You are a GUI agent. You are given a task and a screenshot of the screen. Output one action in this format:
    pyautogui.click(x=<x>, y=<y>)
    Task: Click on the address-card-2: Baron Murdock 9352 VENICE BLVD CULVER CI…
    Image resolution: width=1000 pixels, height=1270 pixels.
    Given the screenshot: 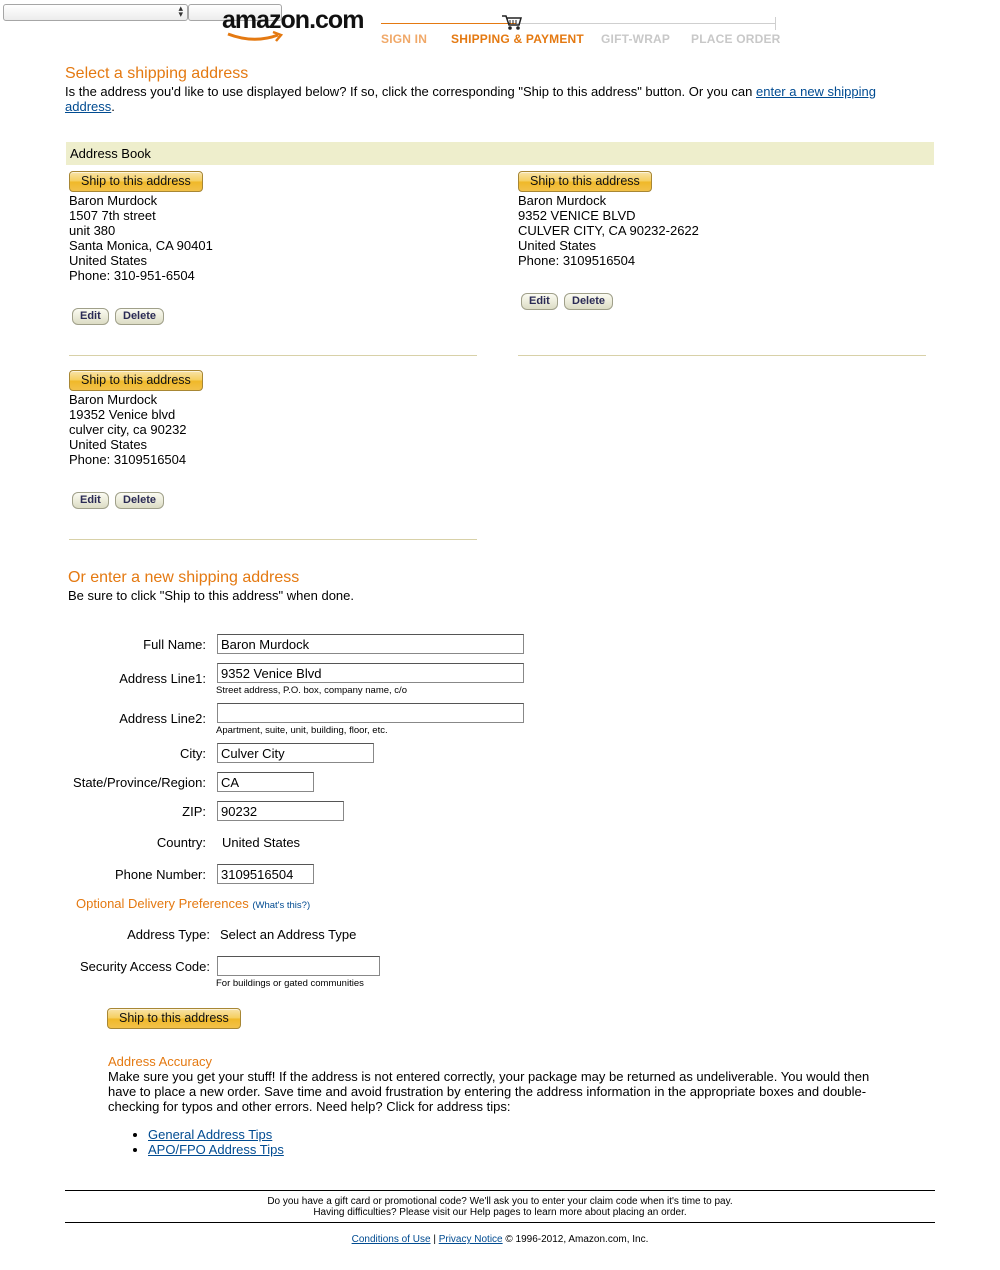 What is the action you would take?
    pyautogui.click(x=608, y=230)
    